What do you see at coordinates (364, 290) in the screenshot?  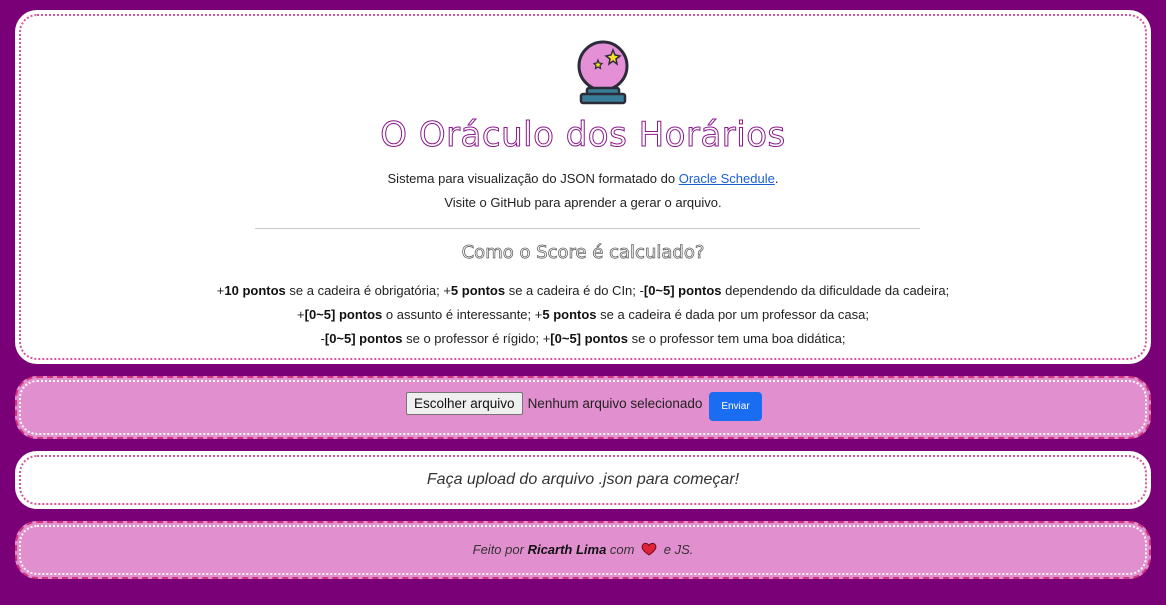 I see `rule-text: se a cadeira é obrigatória;` at bounding box center [364, 290].